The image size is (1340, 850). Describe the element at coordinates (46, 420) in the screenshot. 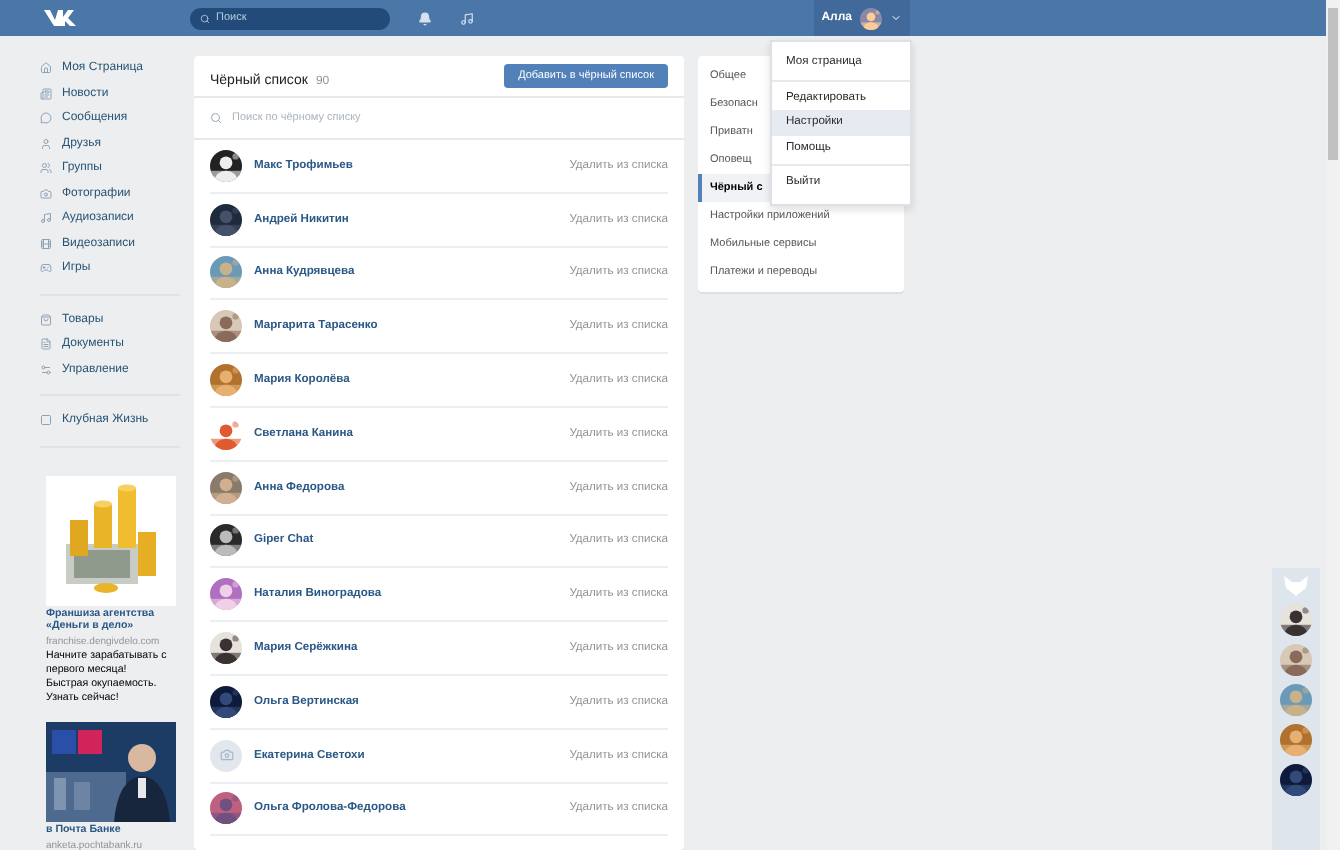

I see `square-icon` at that location.